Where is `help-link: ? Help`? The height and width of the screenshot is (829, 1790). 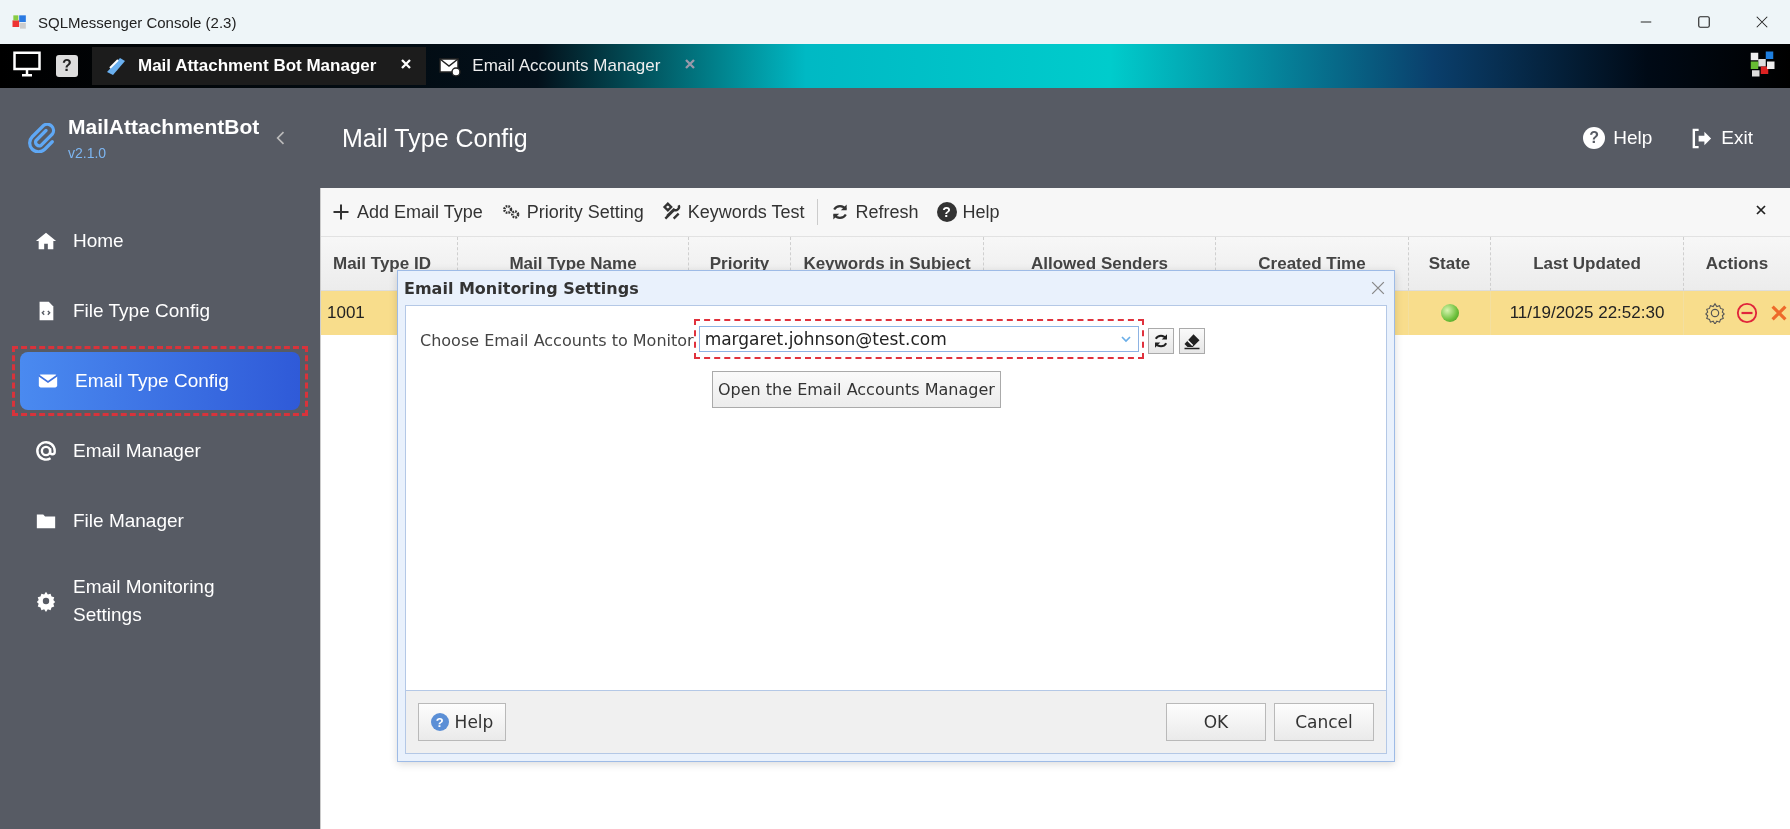 help-link: ? Help is located at coordinates (1618, 138).